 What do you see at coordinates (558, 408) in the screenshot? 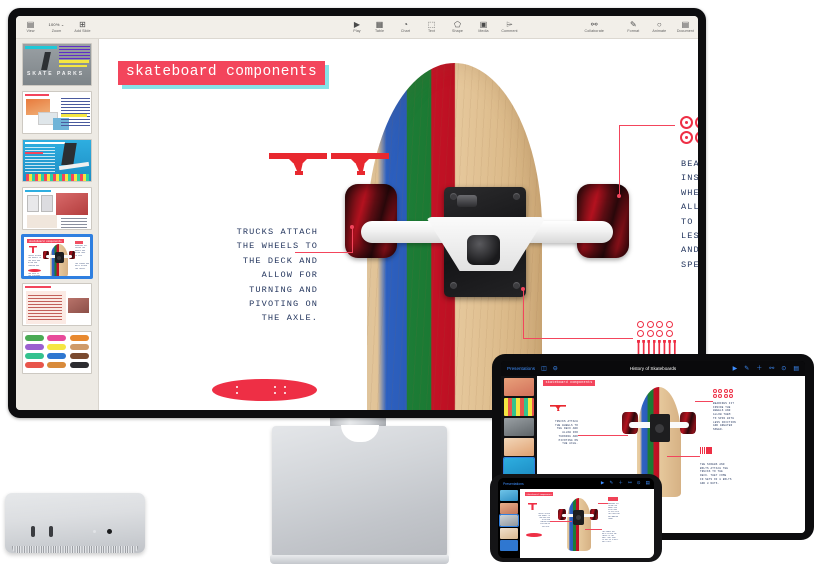
I see `ipad-truck-icon` at bounding box center [558, 408].